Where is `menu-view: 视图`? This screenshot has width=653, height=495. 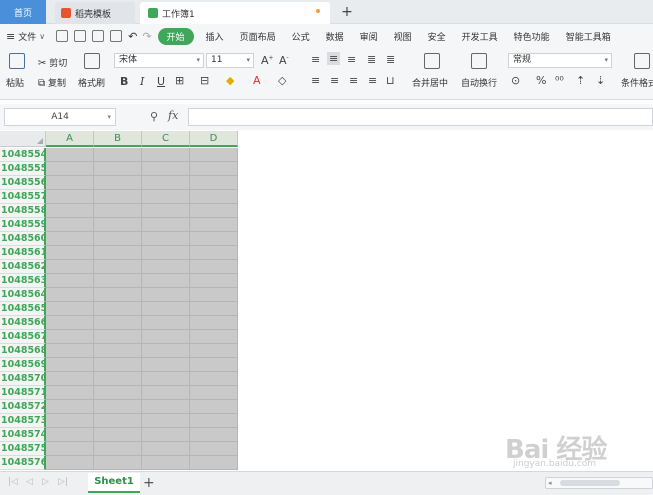 menu-view: 视图 is located at coordinates (403, 36).